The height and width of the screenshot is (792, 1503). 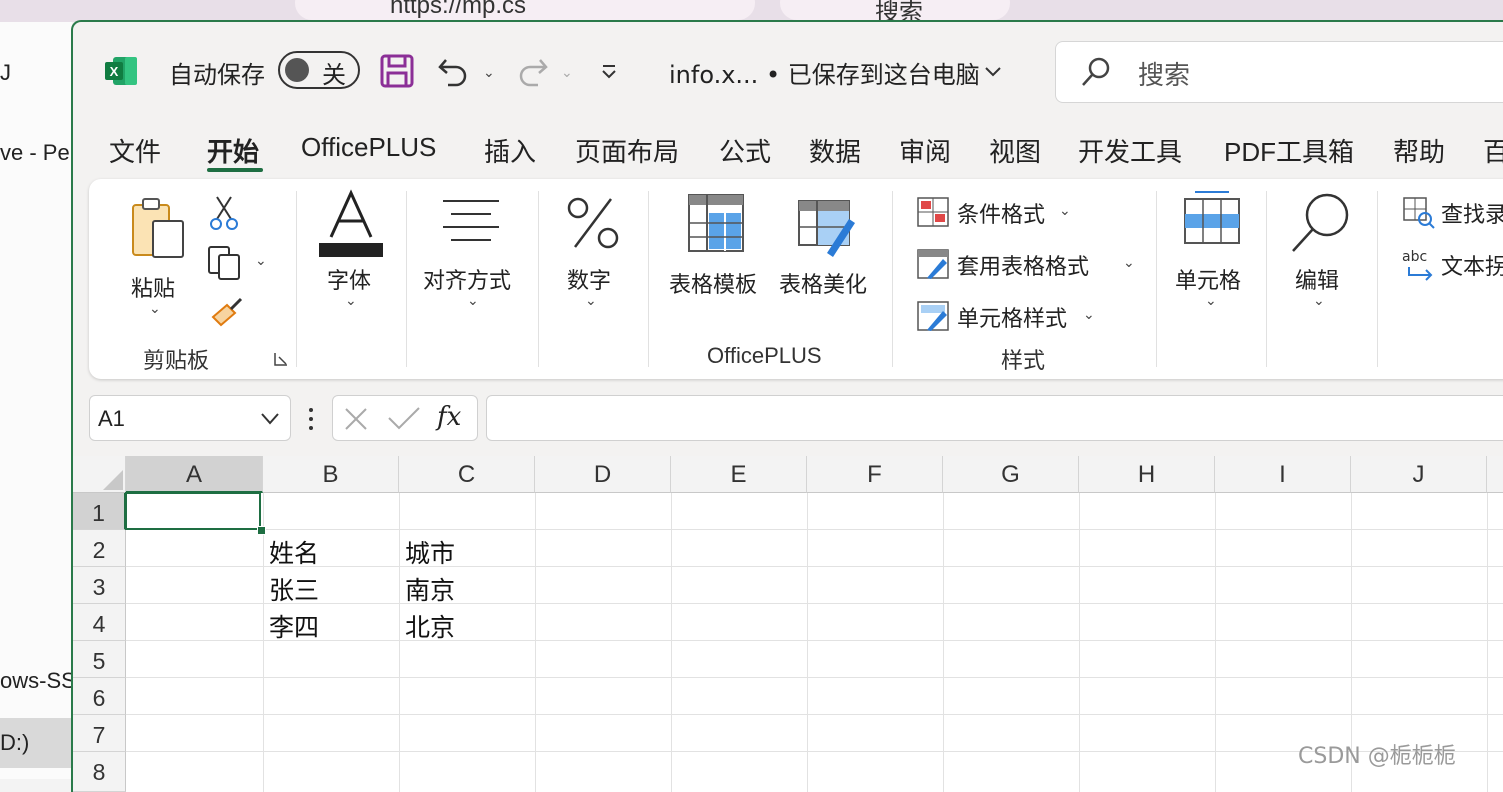 What do you see at coordinates (190, 418) in the screenshot?
I see `name-box: A1` at bounding box center [190, 418].